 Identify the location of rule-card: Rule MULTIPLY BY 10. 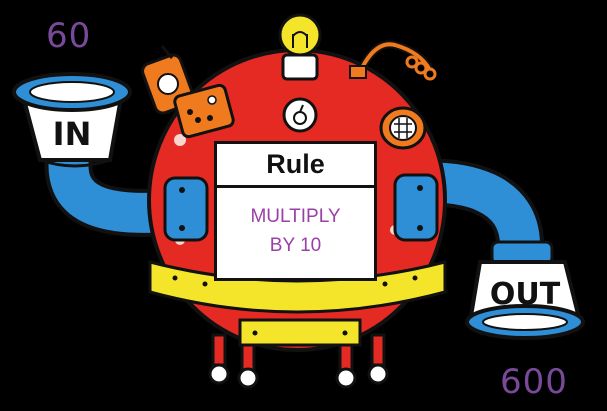
(295, 211).